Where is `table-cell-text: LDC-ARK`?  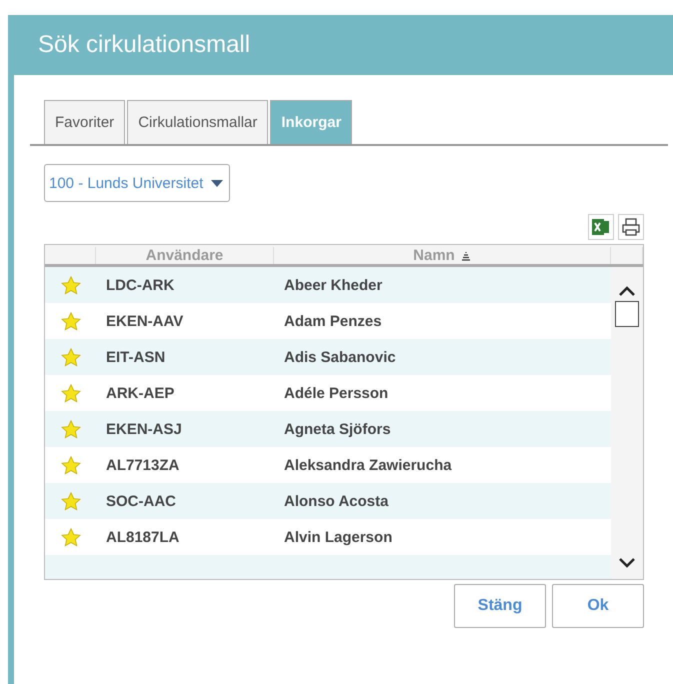
table-cell-text: LDC-ARK is located at coordinates (140, 285).